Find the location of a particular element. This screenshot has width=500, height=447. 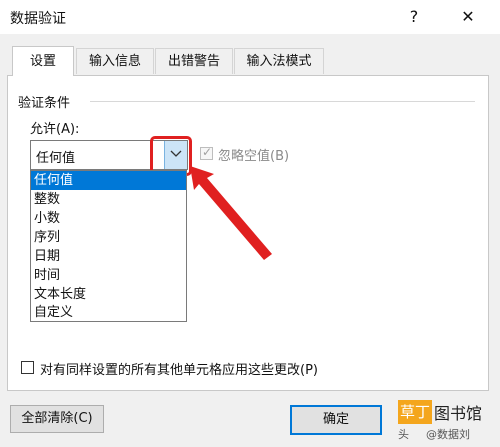

watermark-prefix: 头 is located at coordinates (403, 434).